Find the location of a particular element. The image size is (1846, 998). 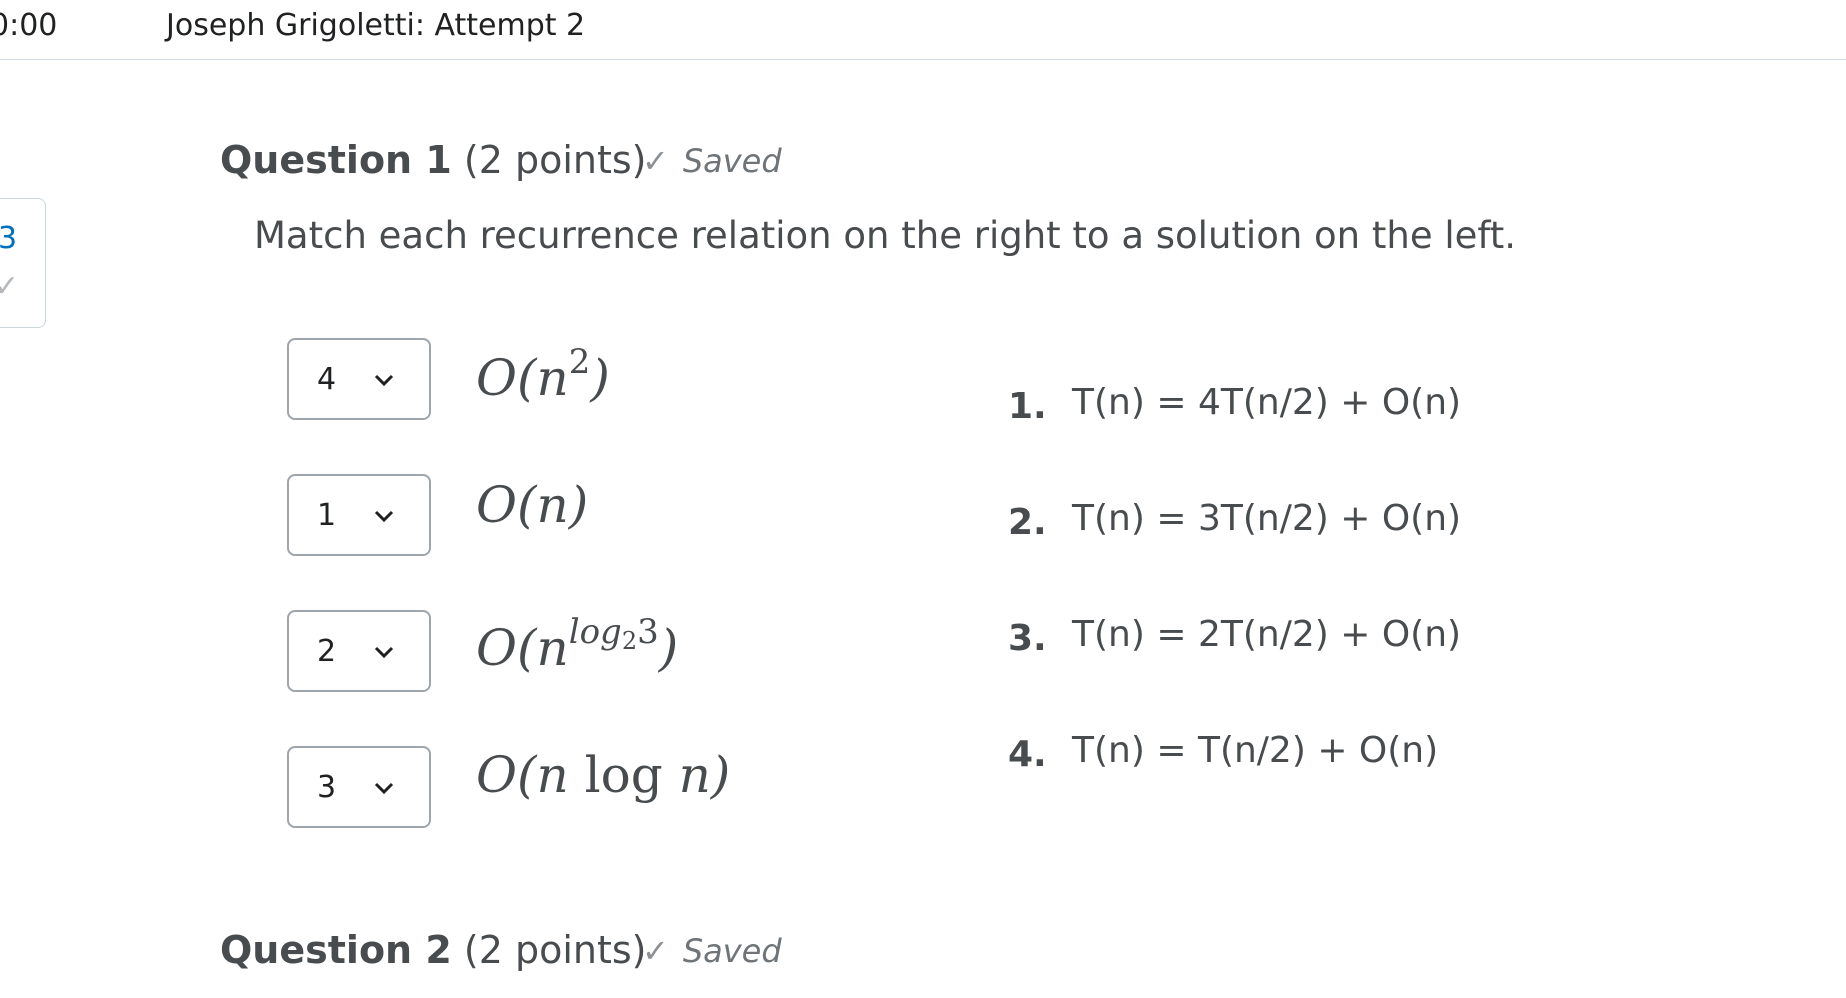

recurrence-number: 4. is located at coordinates (1027, 754).